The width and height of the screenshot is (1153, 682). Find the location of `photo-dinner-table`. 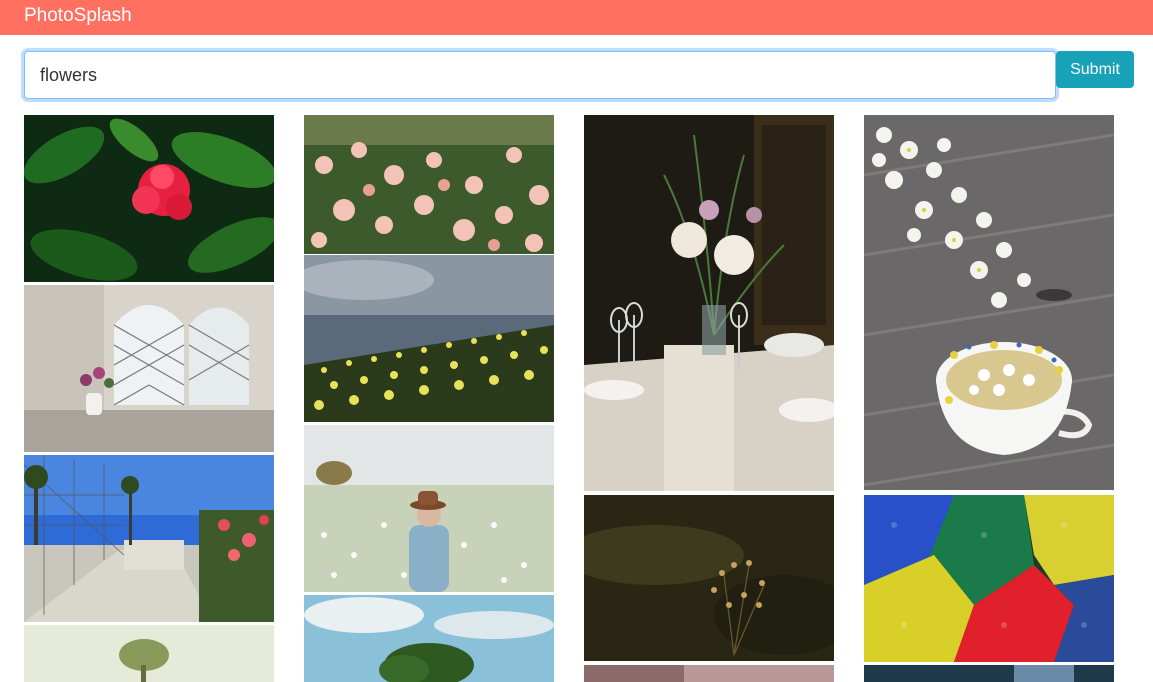

photo-dinner-table is located at coordinates (709, 303).